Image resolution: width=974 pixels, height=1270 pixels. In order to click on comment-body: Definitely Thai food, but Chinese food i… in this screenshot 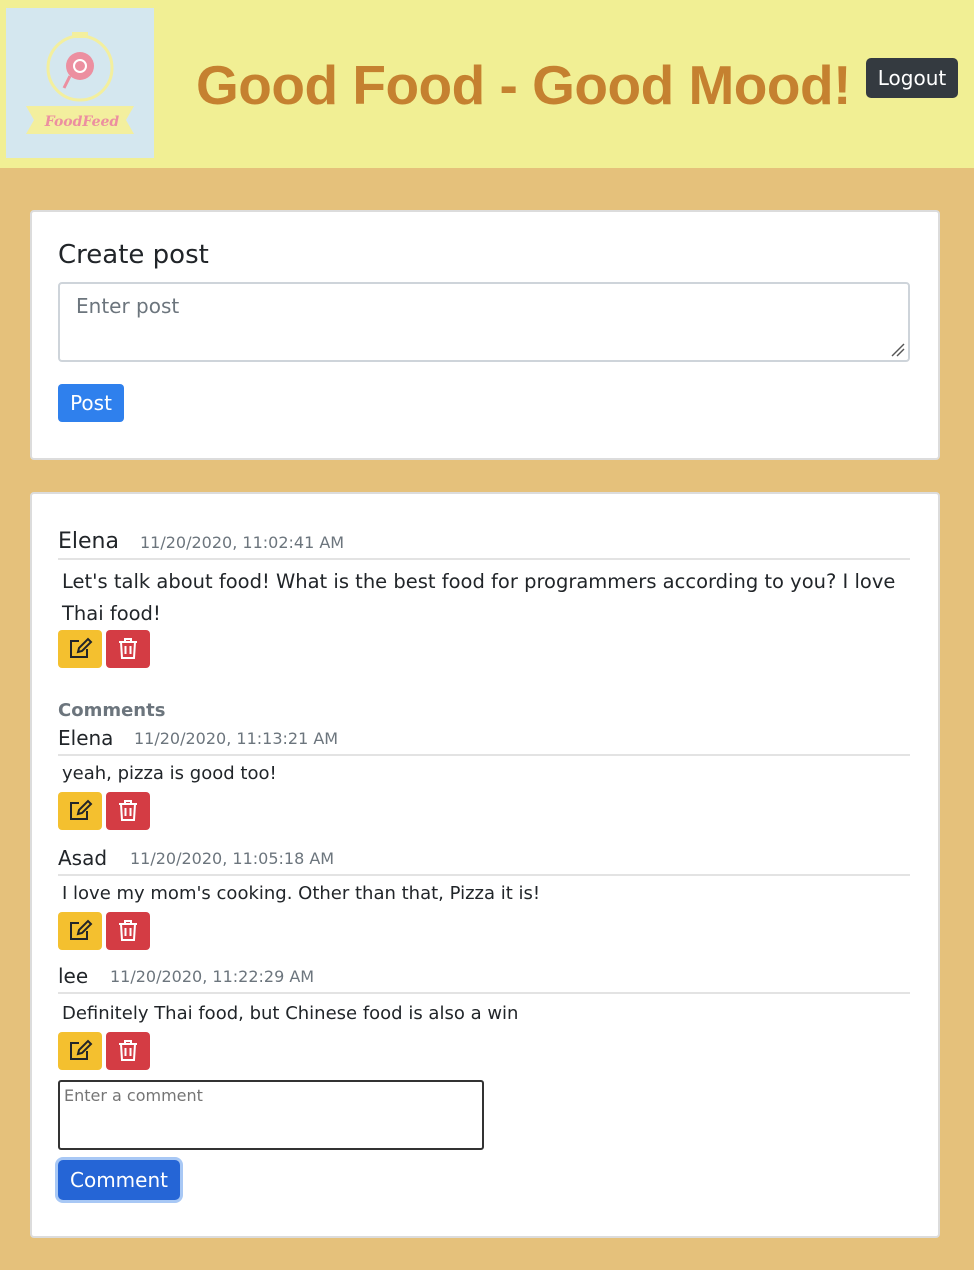, I will do `click(290, 1013)`.